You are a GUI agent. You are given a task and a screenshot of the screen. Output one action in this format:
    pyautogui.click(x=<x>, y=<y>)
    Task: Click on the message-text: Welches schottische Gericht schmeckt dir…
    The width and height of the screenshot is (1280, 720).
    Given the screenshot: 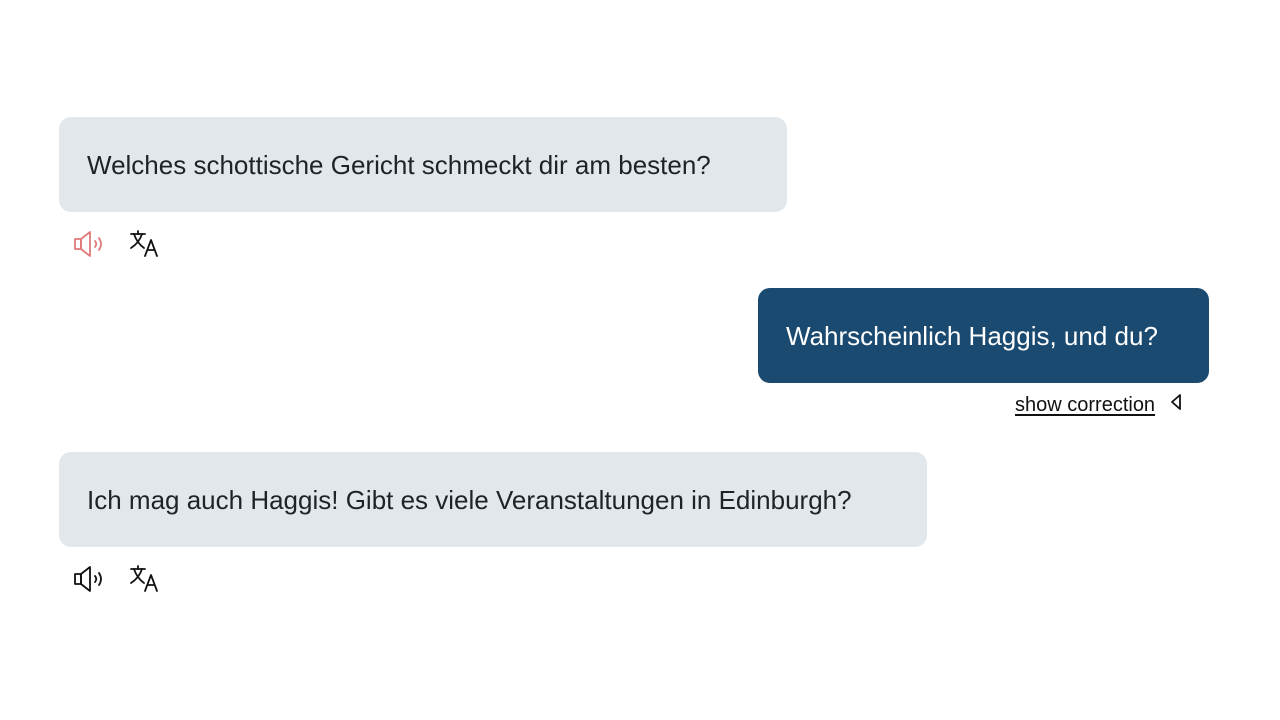 What is the action you would take?
    pyautogui.click(x=399, y=164)
    